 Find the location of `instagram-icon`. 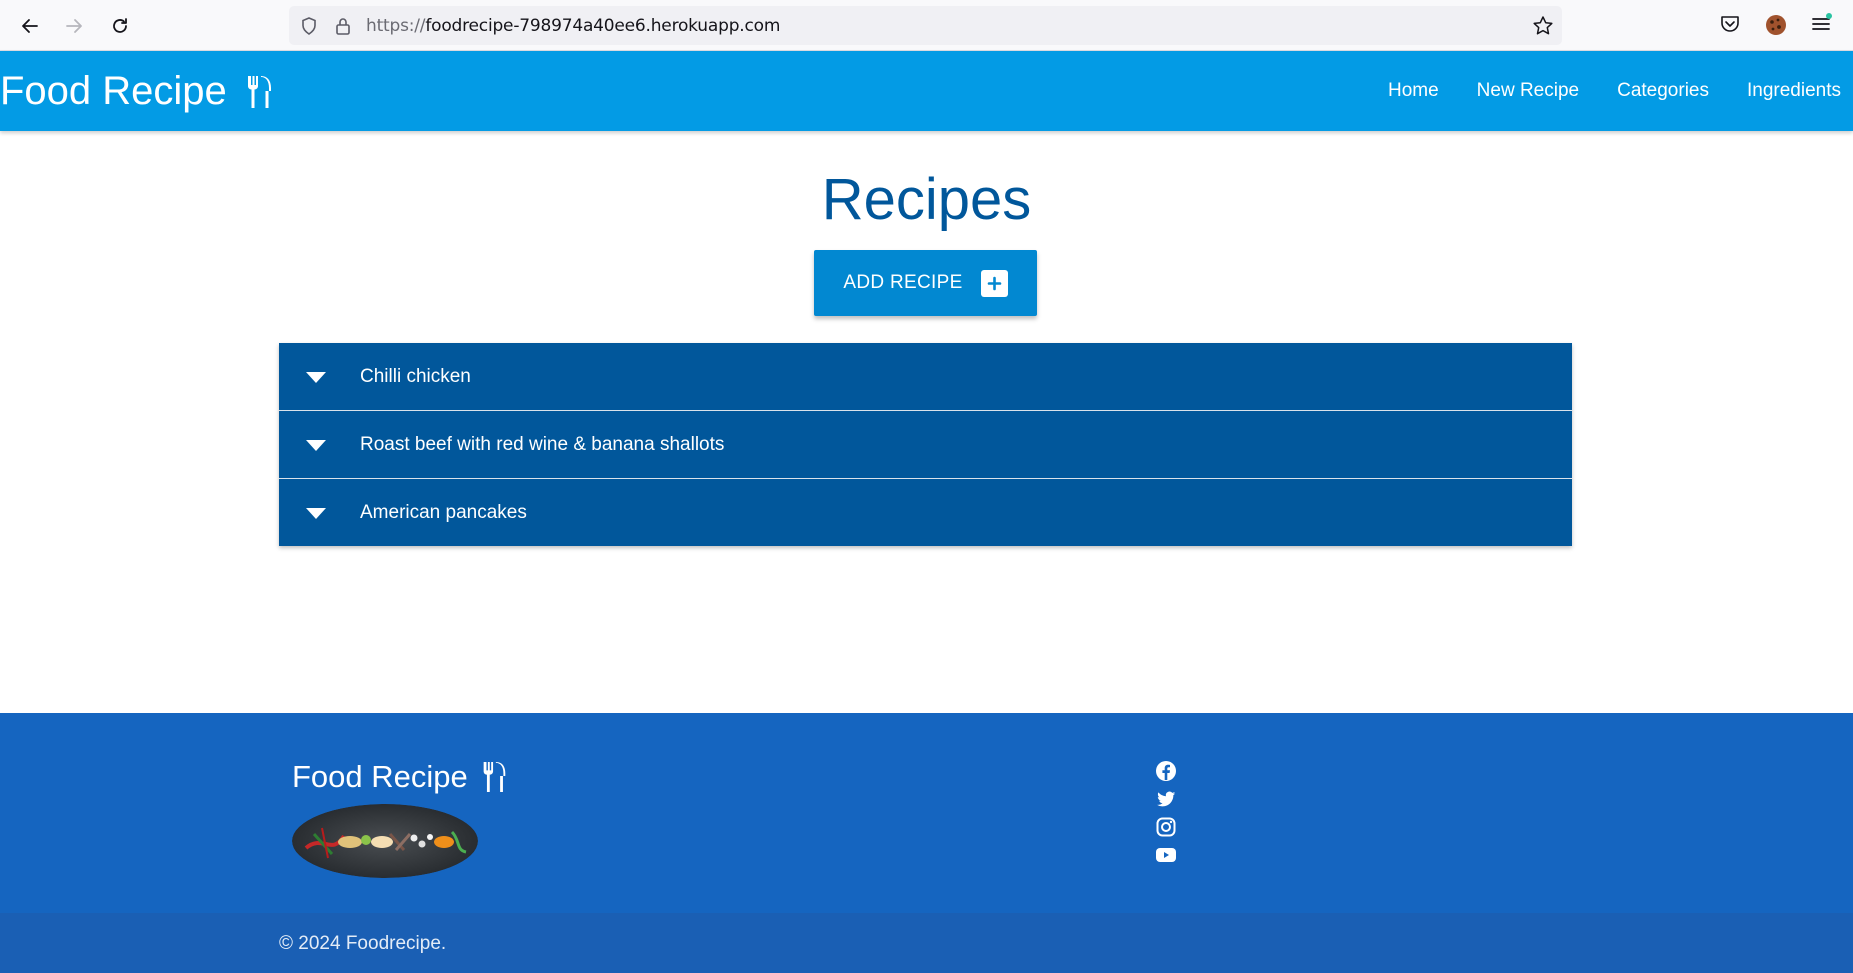

instagram-icon is located at coordinates (1166, 827).